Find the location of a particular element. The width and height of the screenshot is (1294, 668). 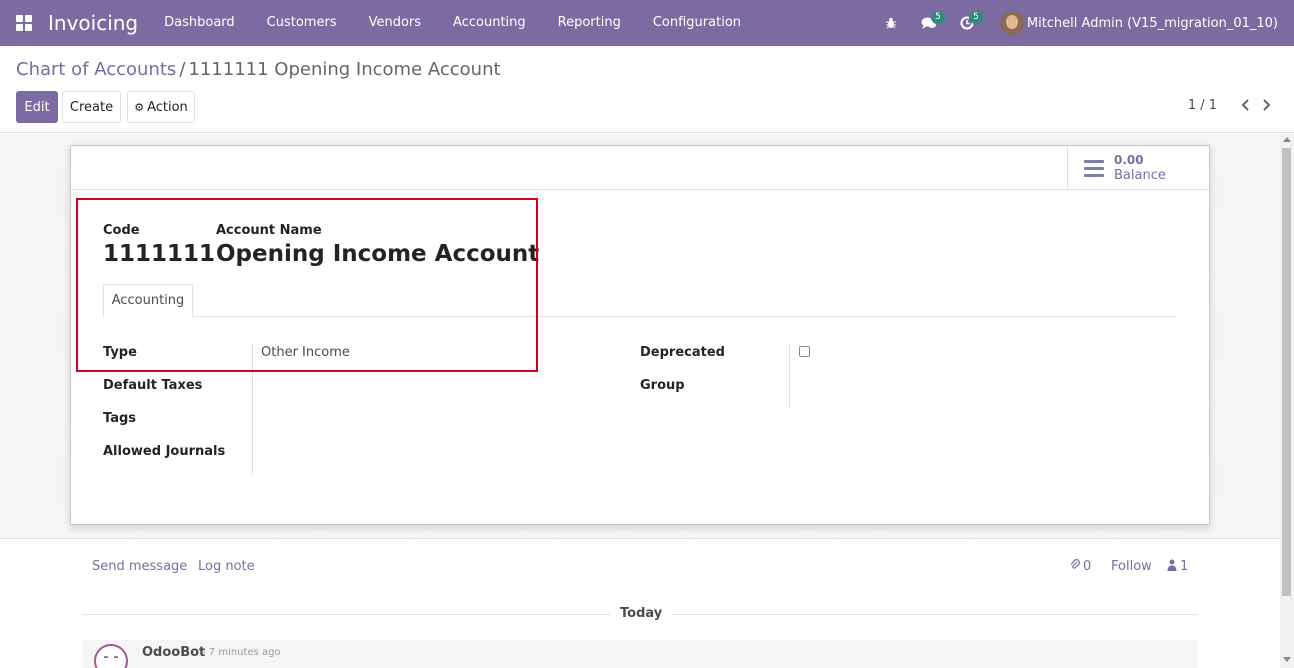

field-label-default-taxes: Default Taxes is located at coordinates (153, 385).